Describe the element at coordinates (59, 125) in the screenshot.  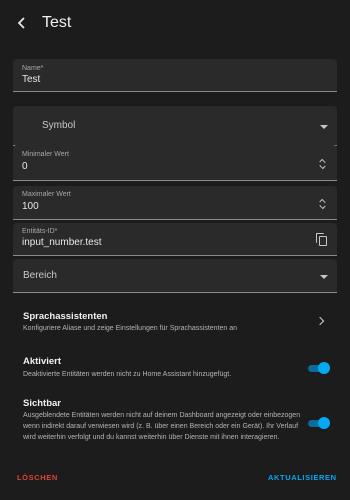
I see `symbol-placeholder: Symbol` at that location.